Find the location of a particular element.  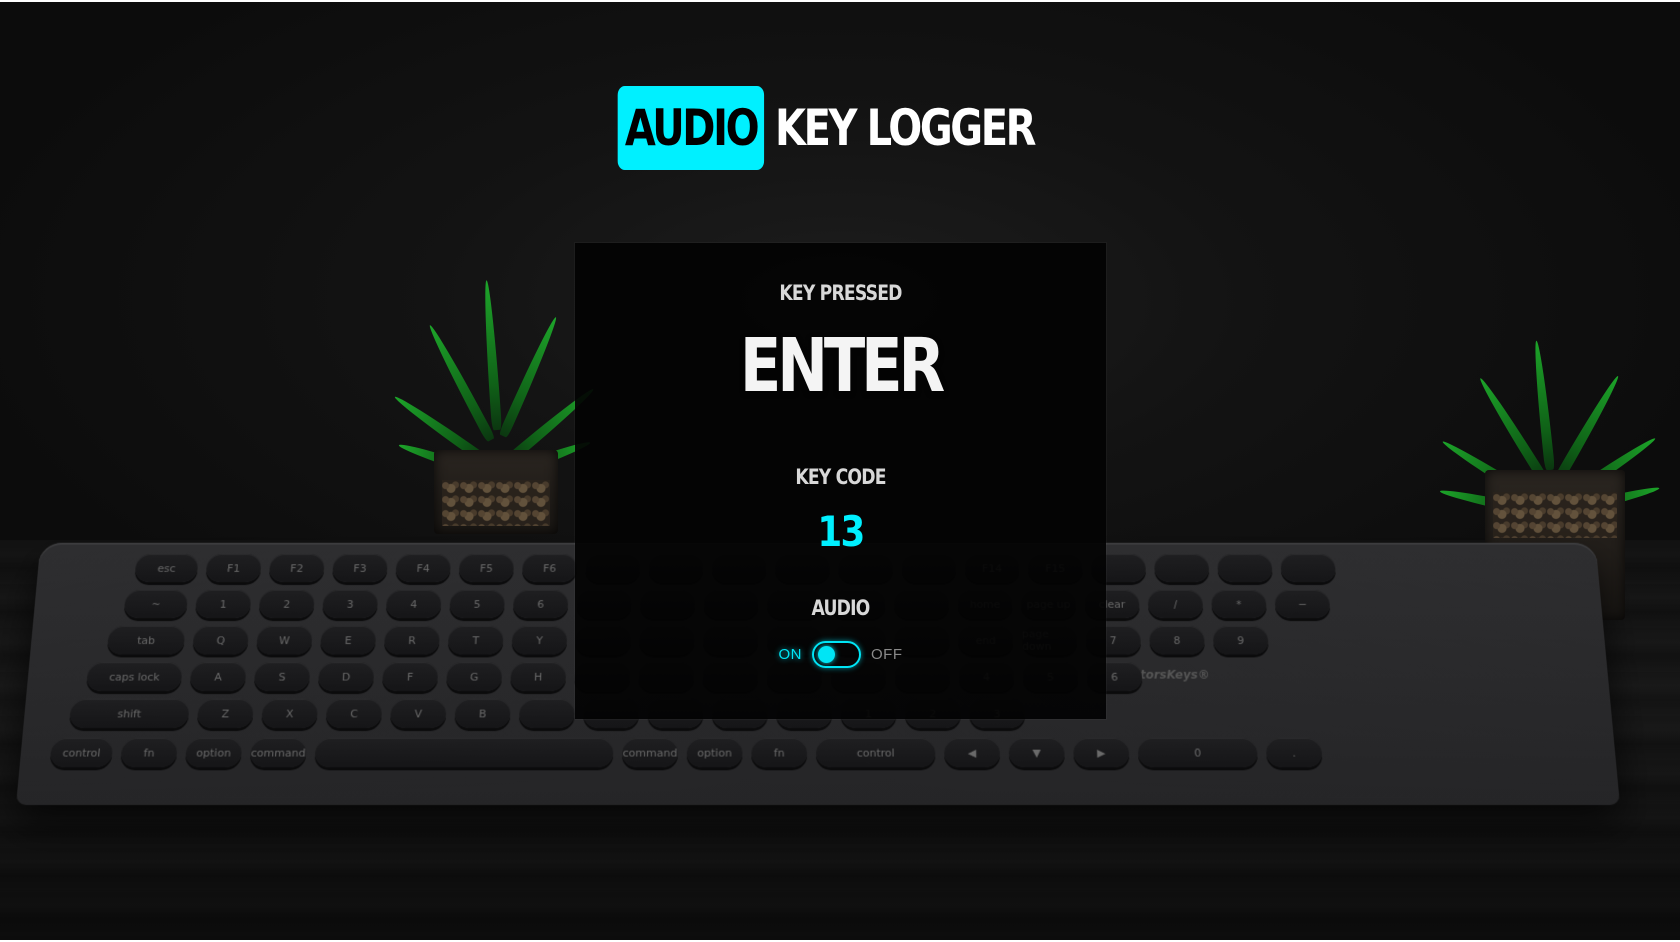

keyboard-key: F is located at coordinates (410, 677).